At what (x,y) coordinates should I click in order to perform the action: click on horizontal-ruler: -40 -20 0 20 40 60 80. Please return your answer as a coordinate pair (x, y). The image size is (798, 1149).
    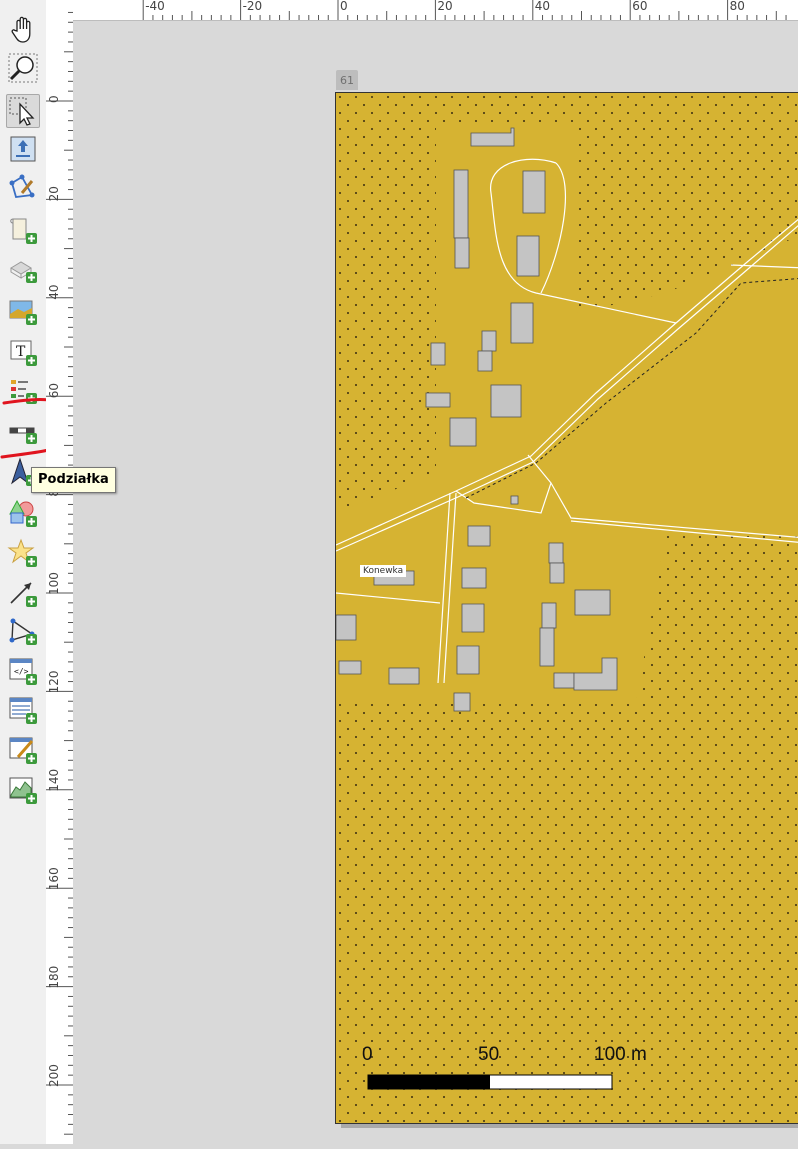
    Looking at the image, I should click on (435, 10).